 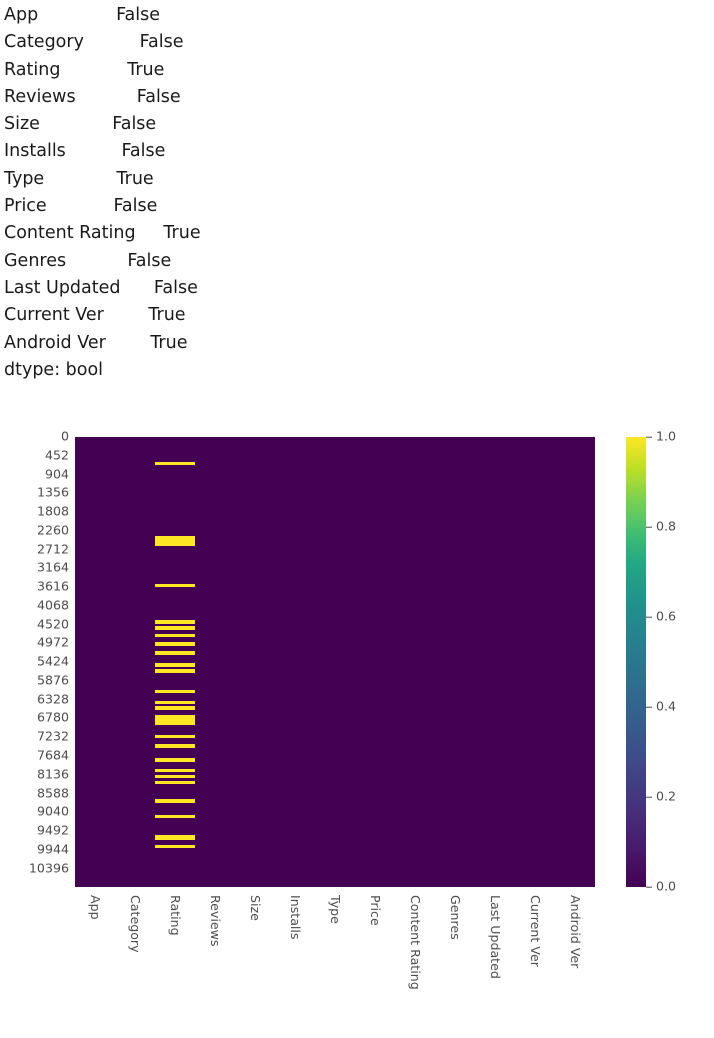 What do you see at coordinates (52, 849) in the screenshot?
I see `y-tick-label: 9944` at bounding box center [52, 849].